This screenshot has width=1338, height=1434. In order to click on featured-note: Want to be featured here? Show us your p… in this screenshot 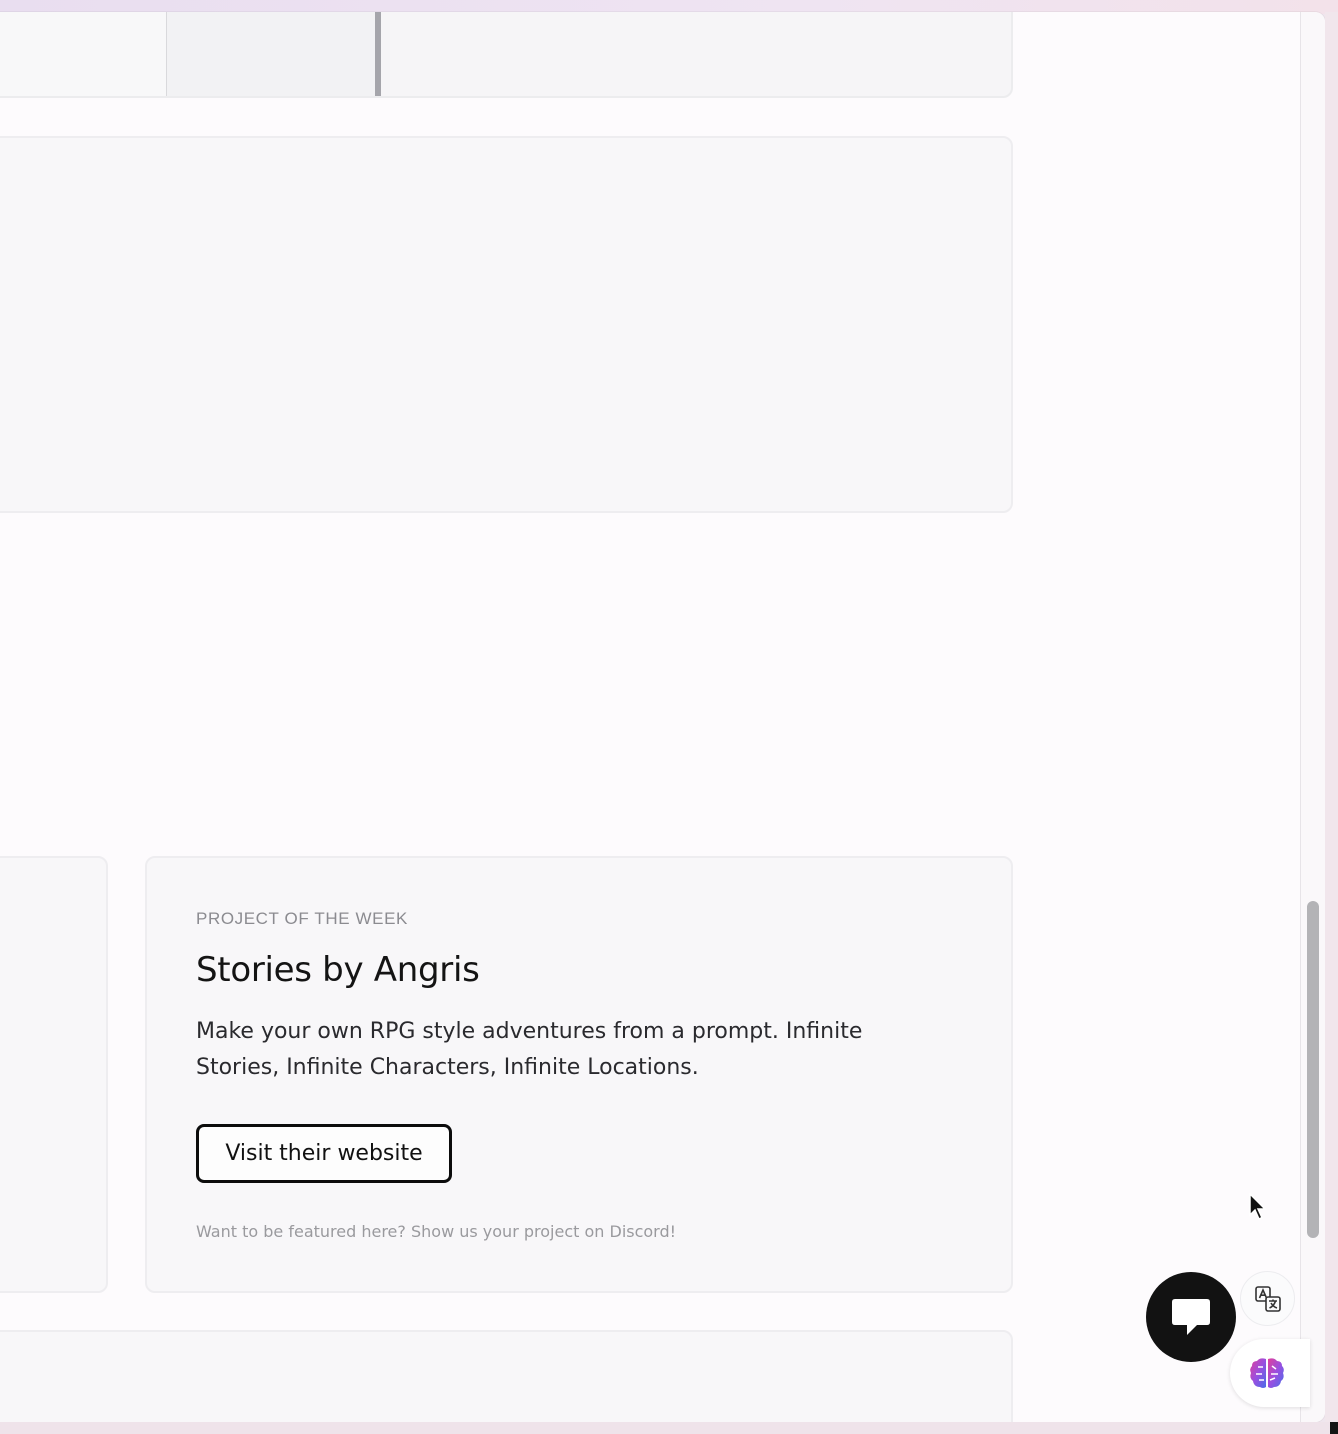, I will do `click(436, 1231)`.